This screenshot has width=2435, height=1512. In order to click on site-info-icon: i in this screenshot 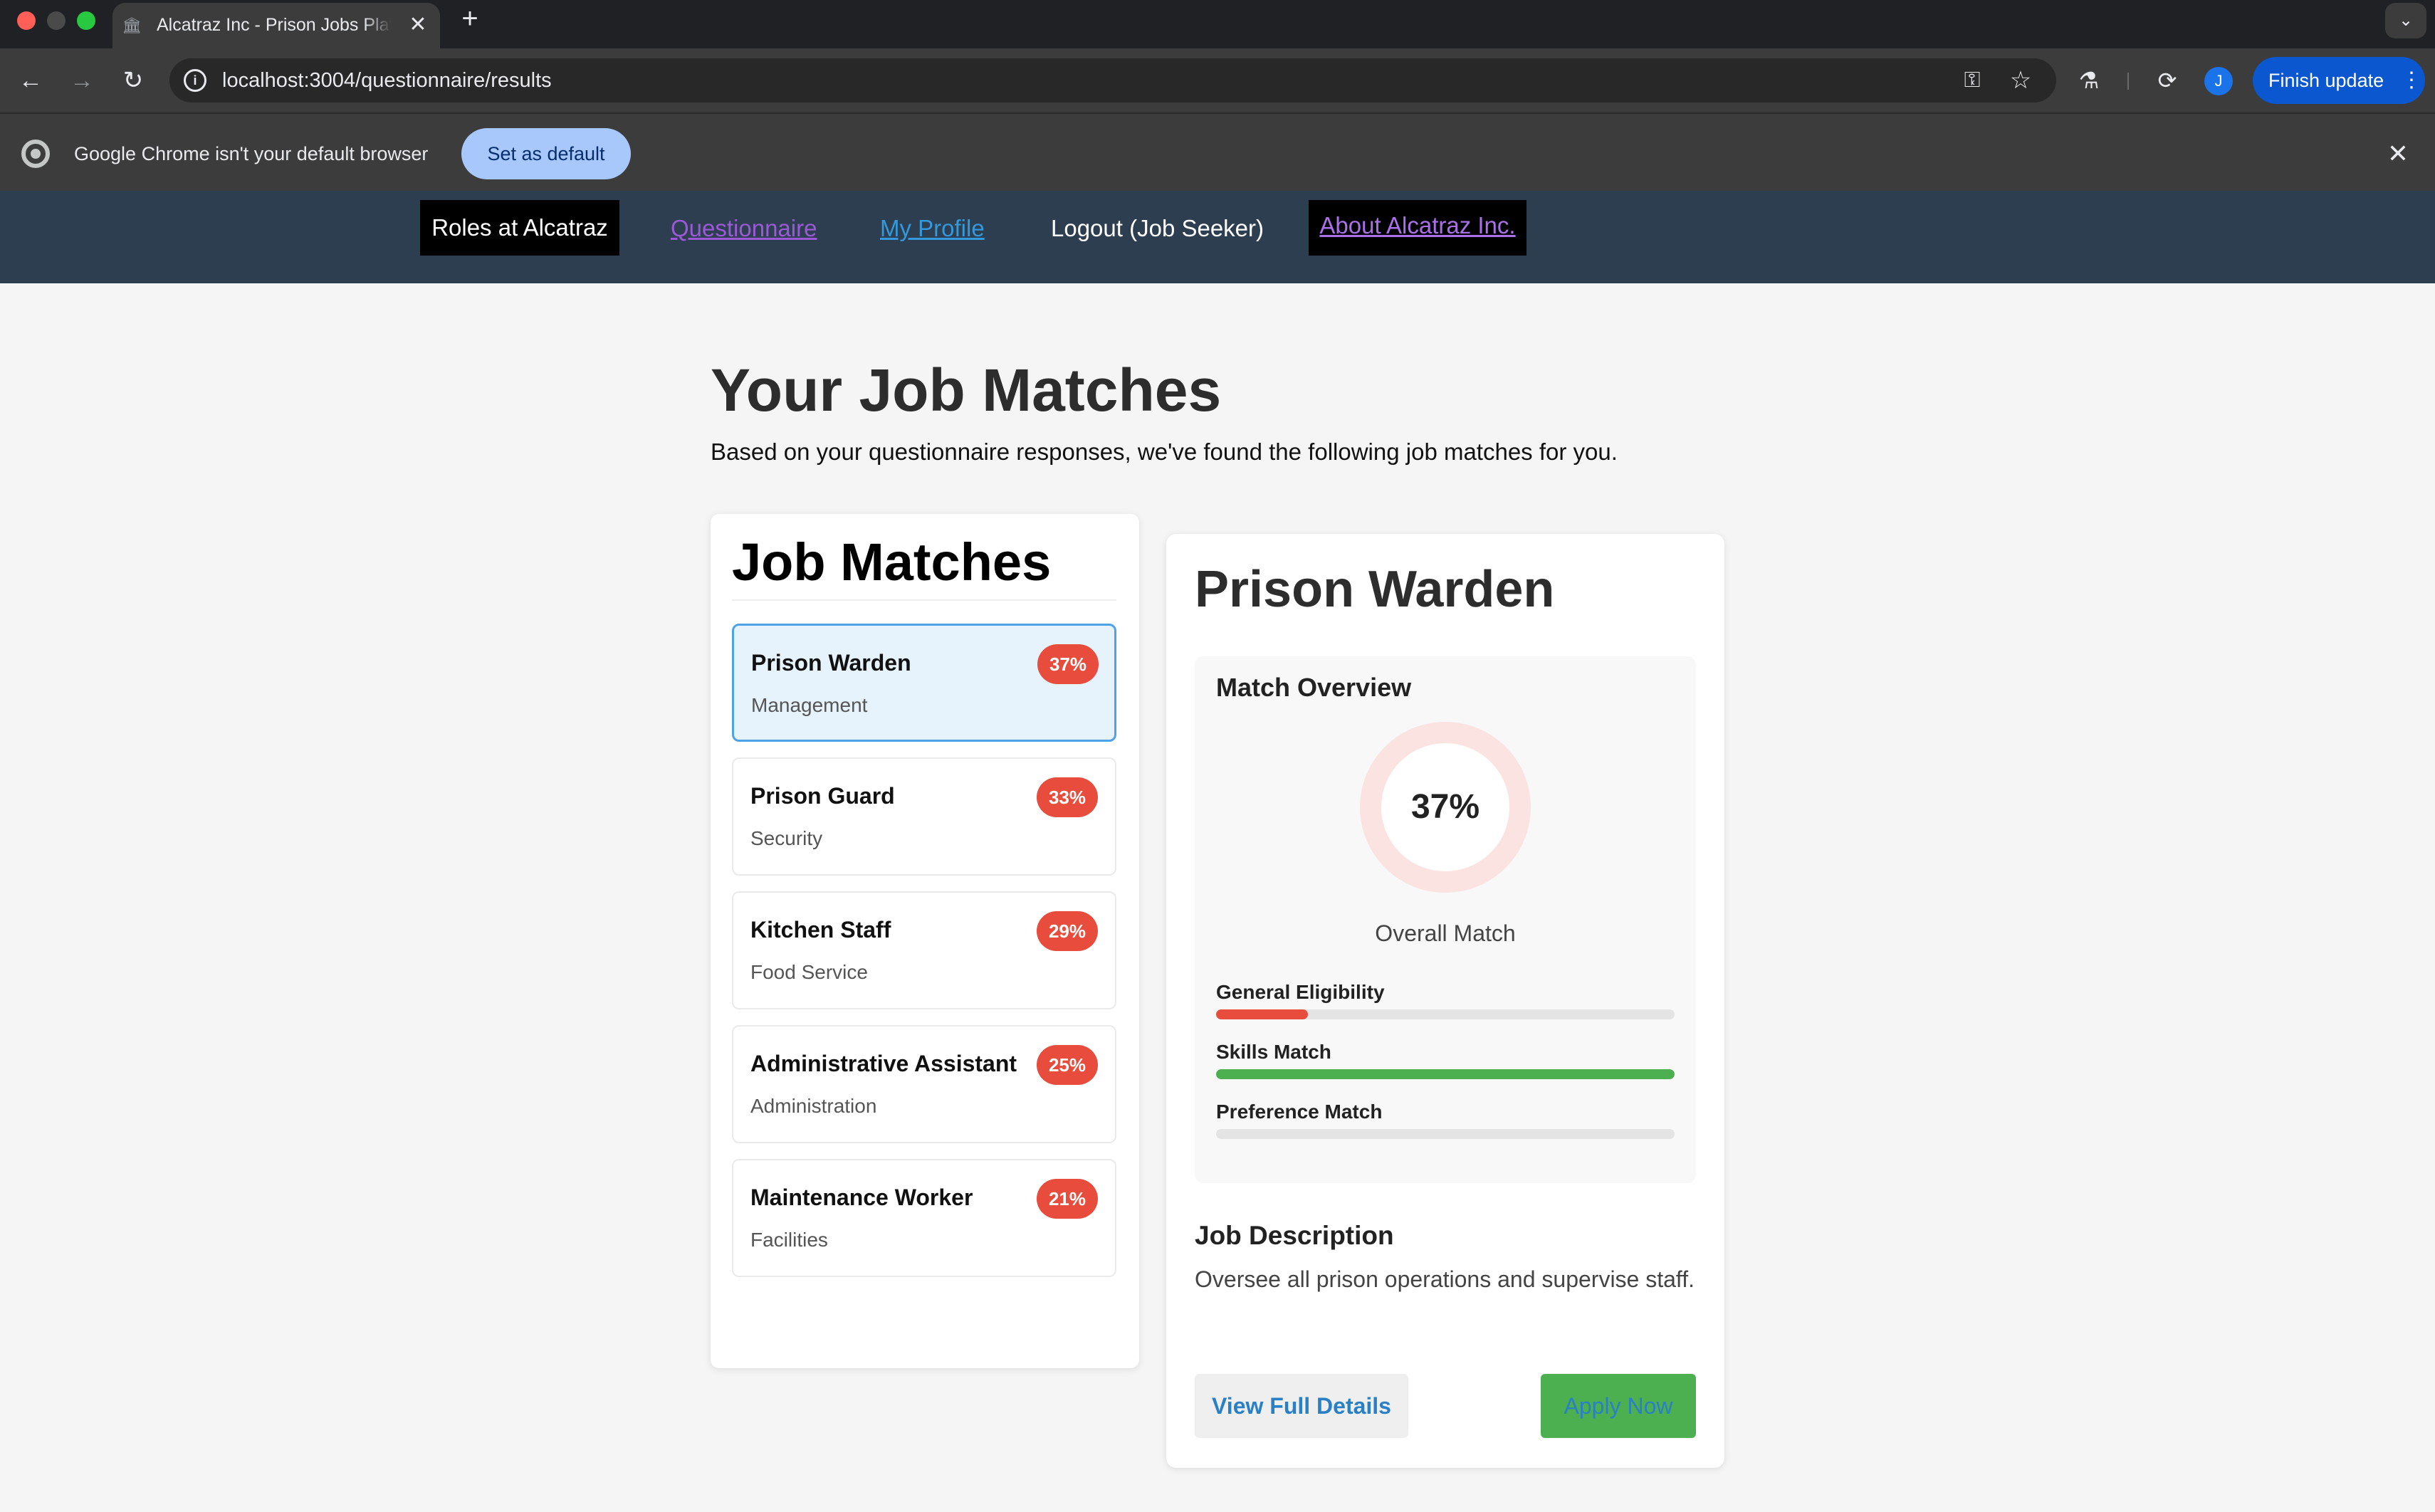, I will do `click(195, 80)`.